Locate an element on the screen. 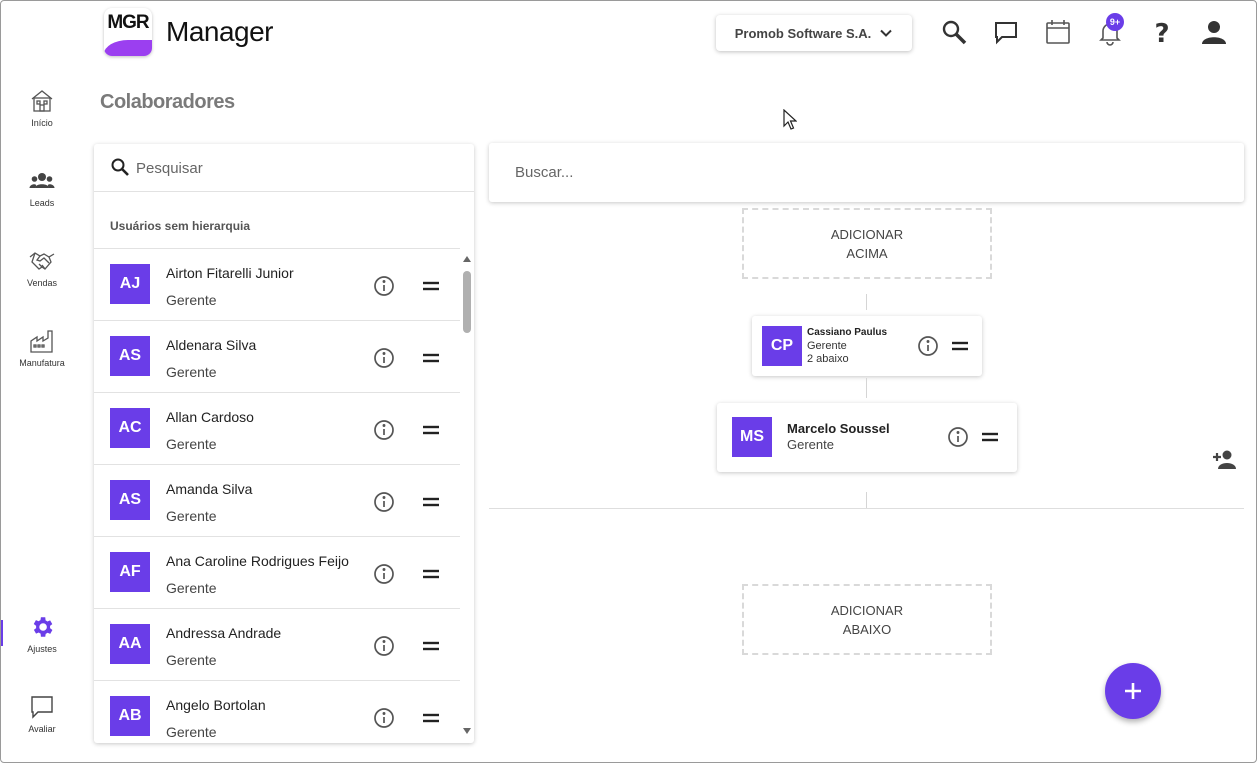  add-person-button is located at coordinates (1225, 459).